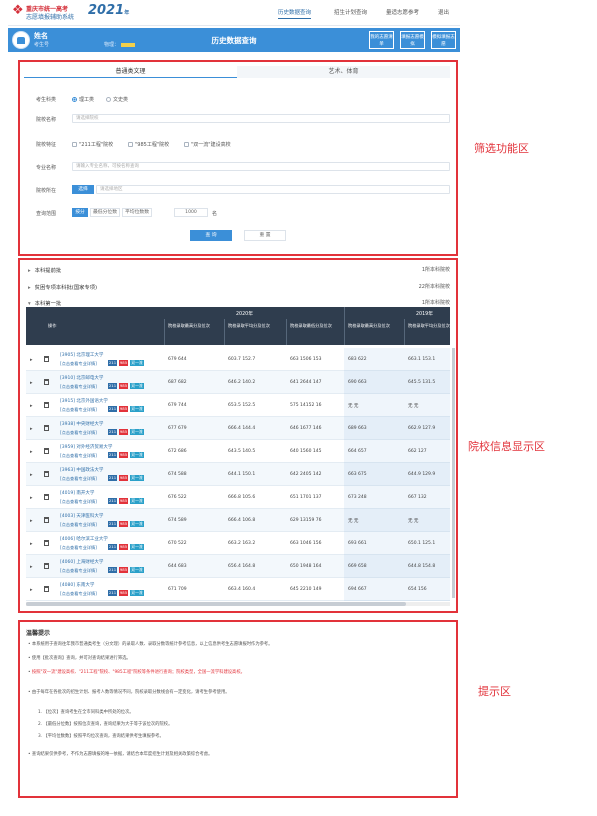 The image size is (597, 816). Describe the element at coordinates (77, 585) in the screenshot. I see `school-name: [4080] 东南大学` at that location.